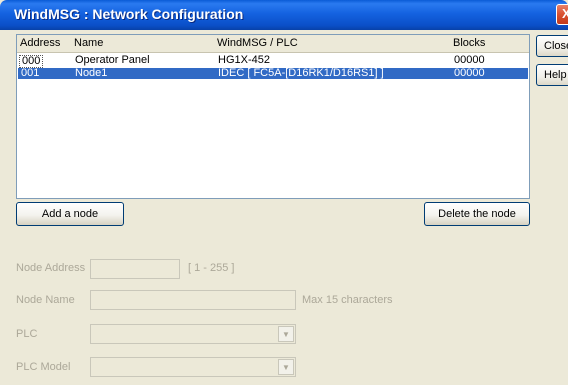 This screenshot has height=385, width=568. I want to click on plc-select: ▼, so click(193, 334).